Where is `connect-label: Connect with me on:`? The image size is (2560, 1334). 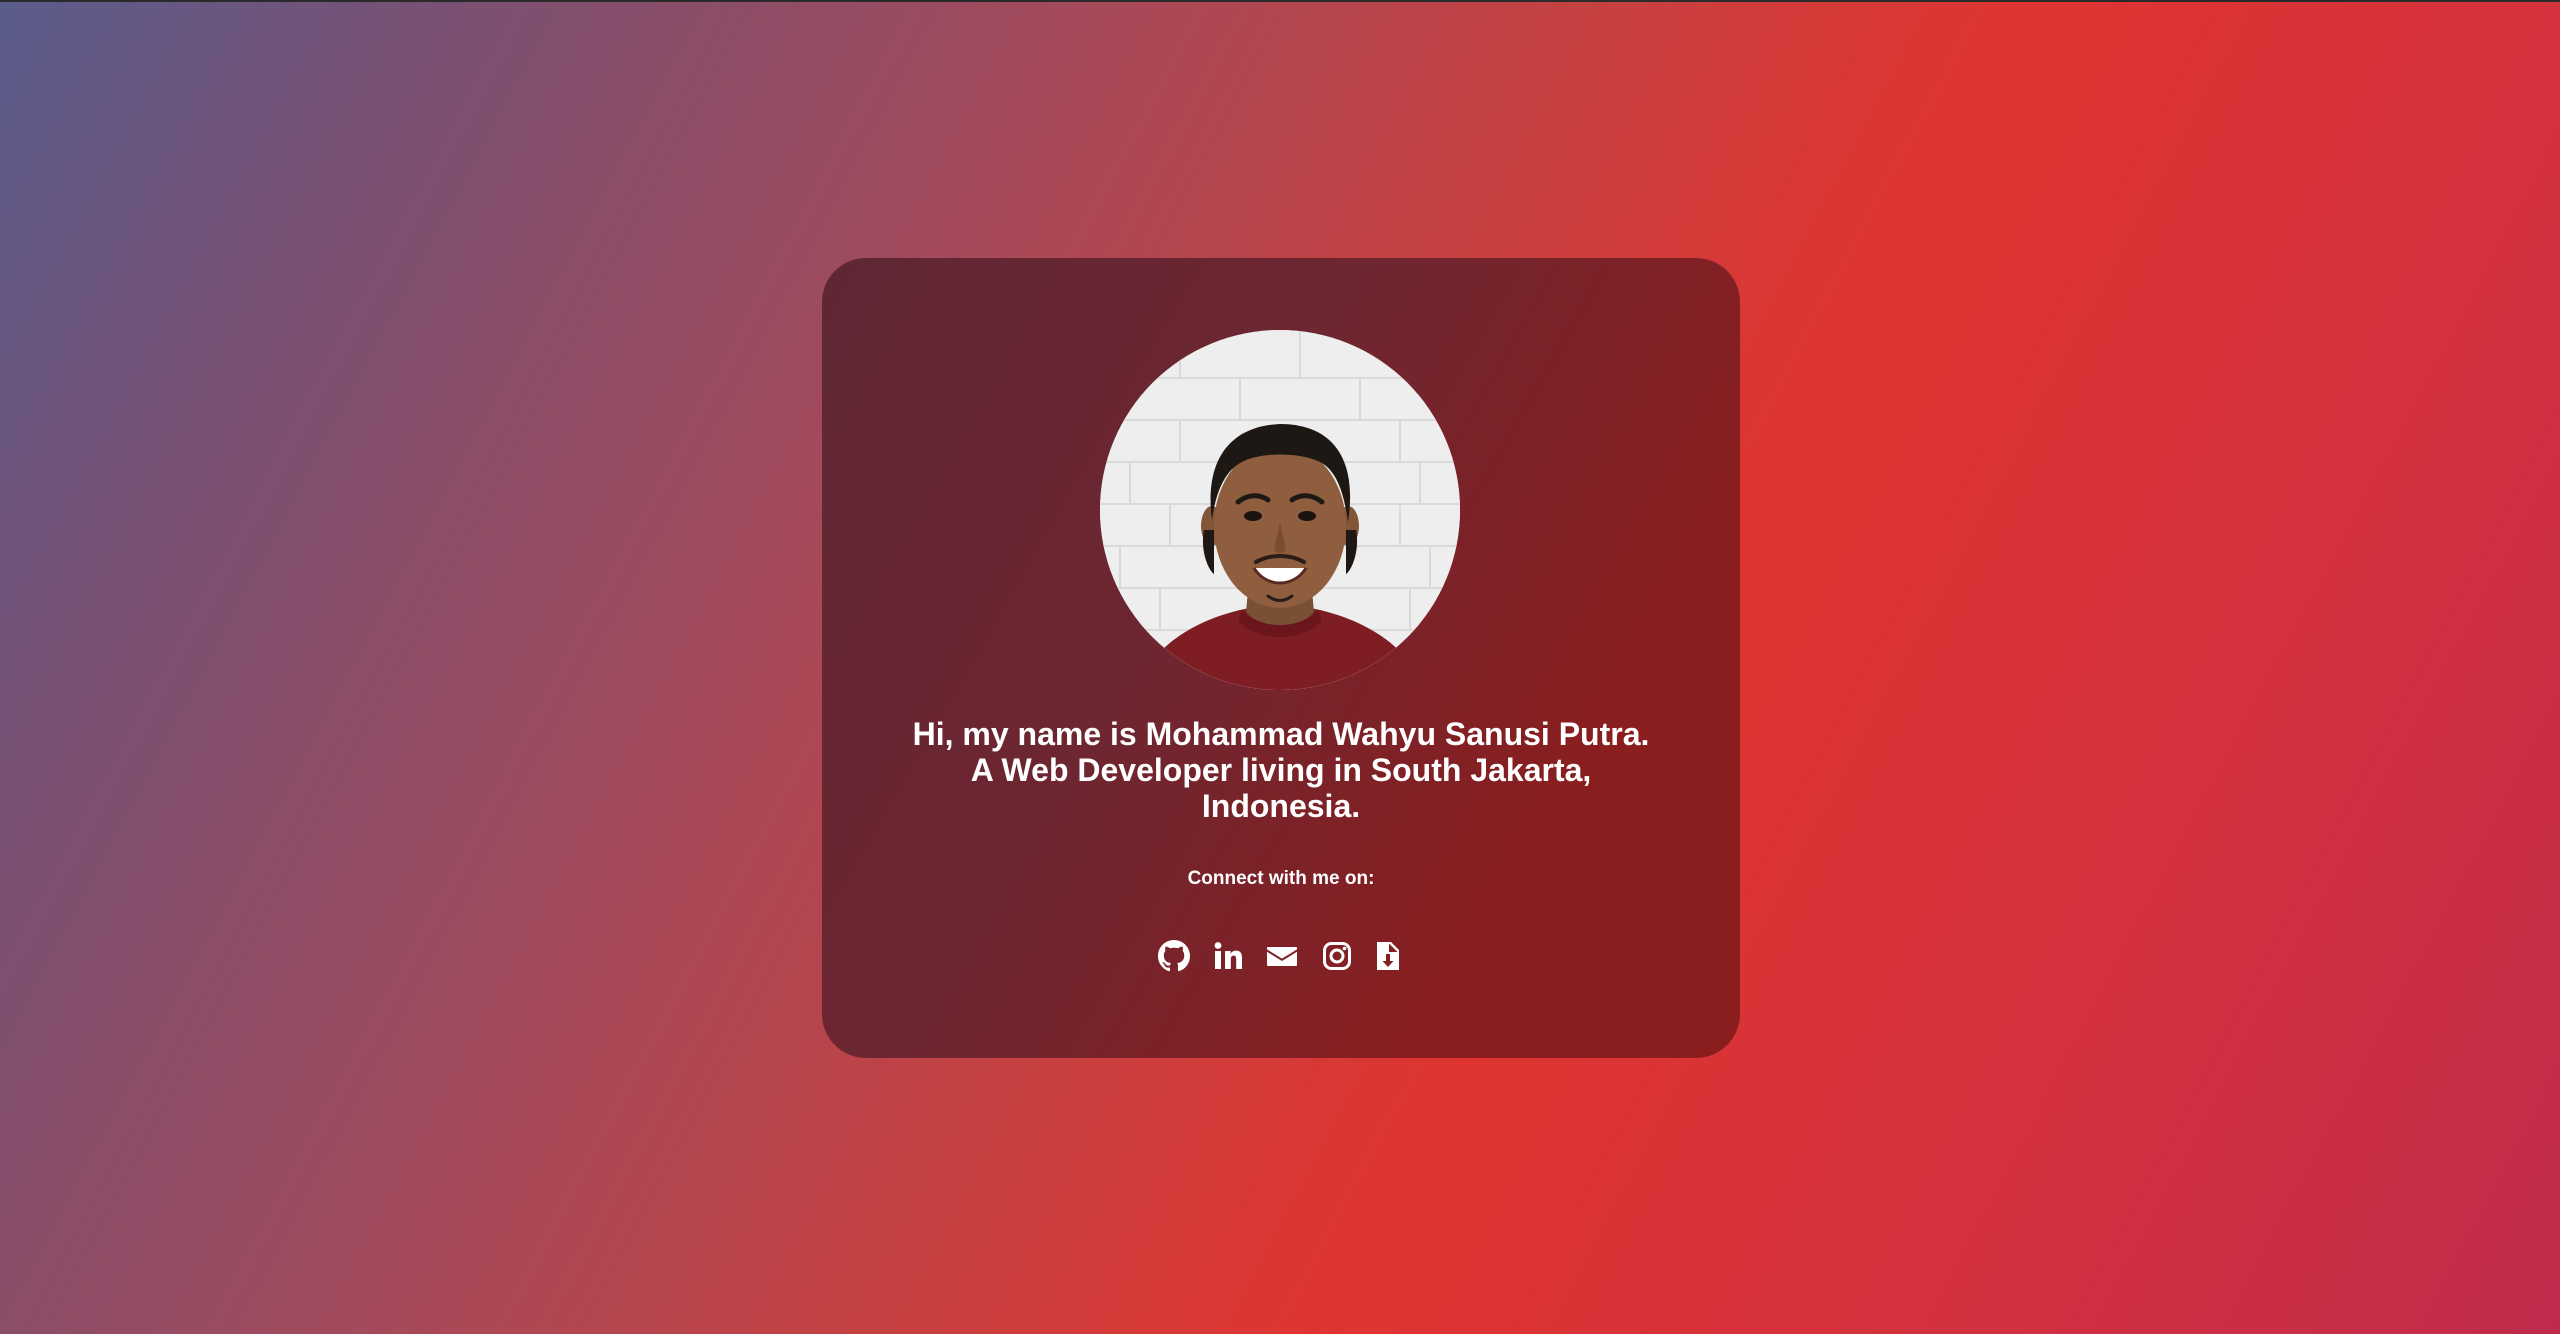 connect-label: Connect with me on: is located at coordinates (1281, 878).